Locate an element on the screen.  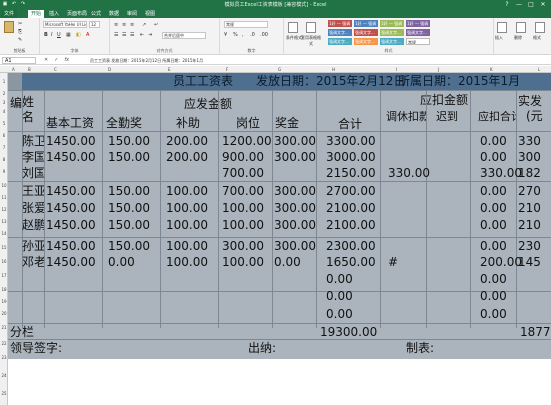
column-header-j: J is located at coordinates (438, 69).